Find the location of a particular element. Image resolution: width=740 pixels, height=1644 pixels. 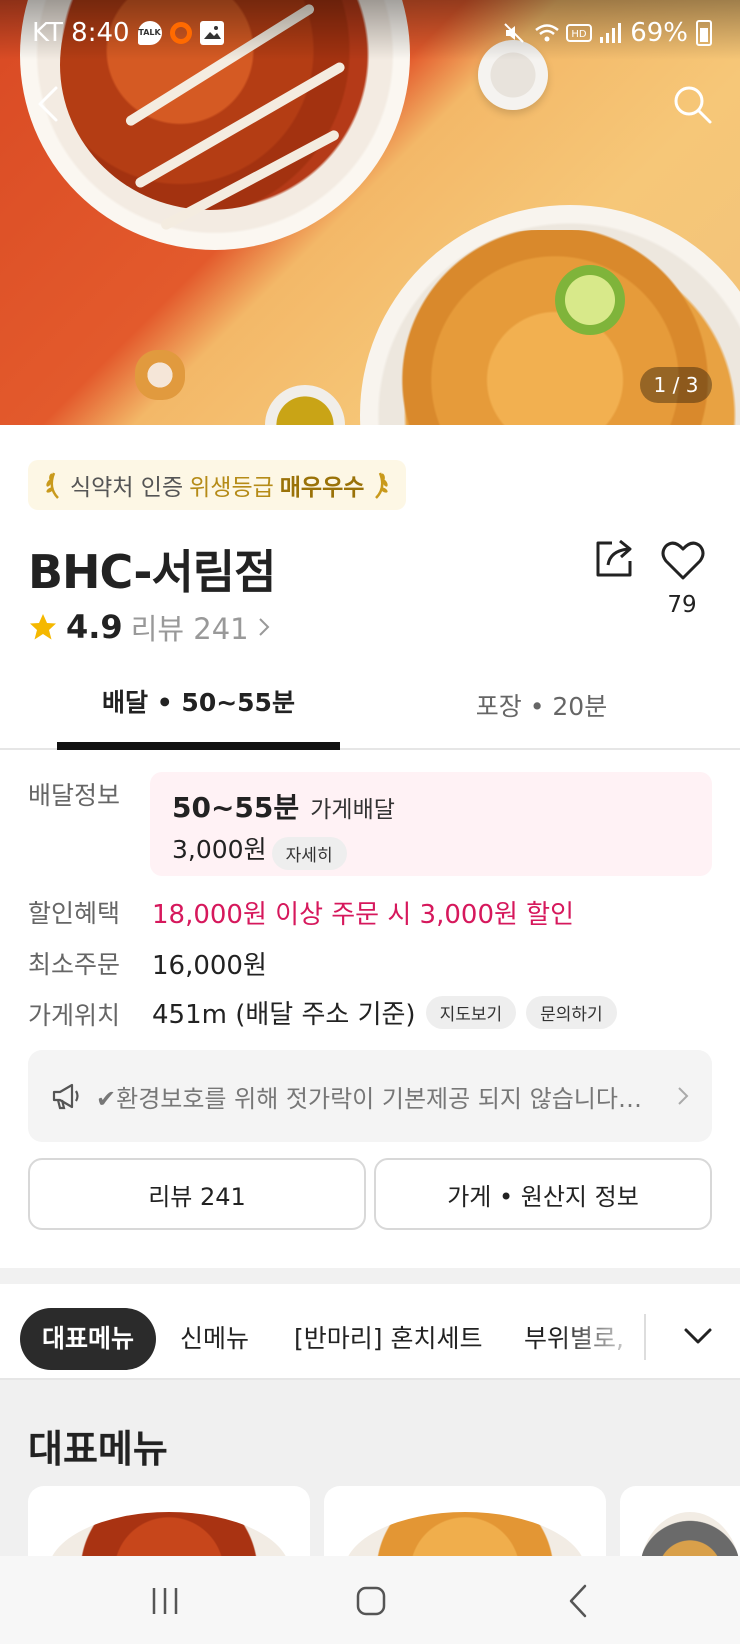

search-button is located at coordinates (692, 104).